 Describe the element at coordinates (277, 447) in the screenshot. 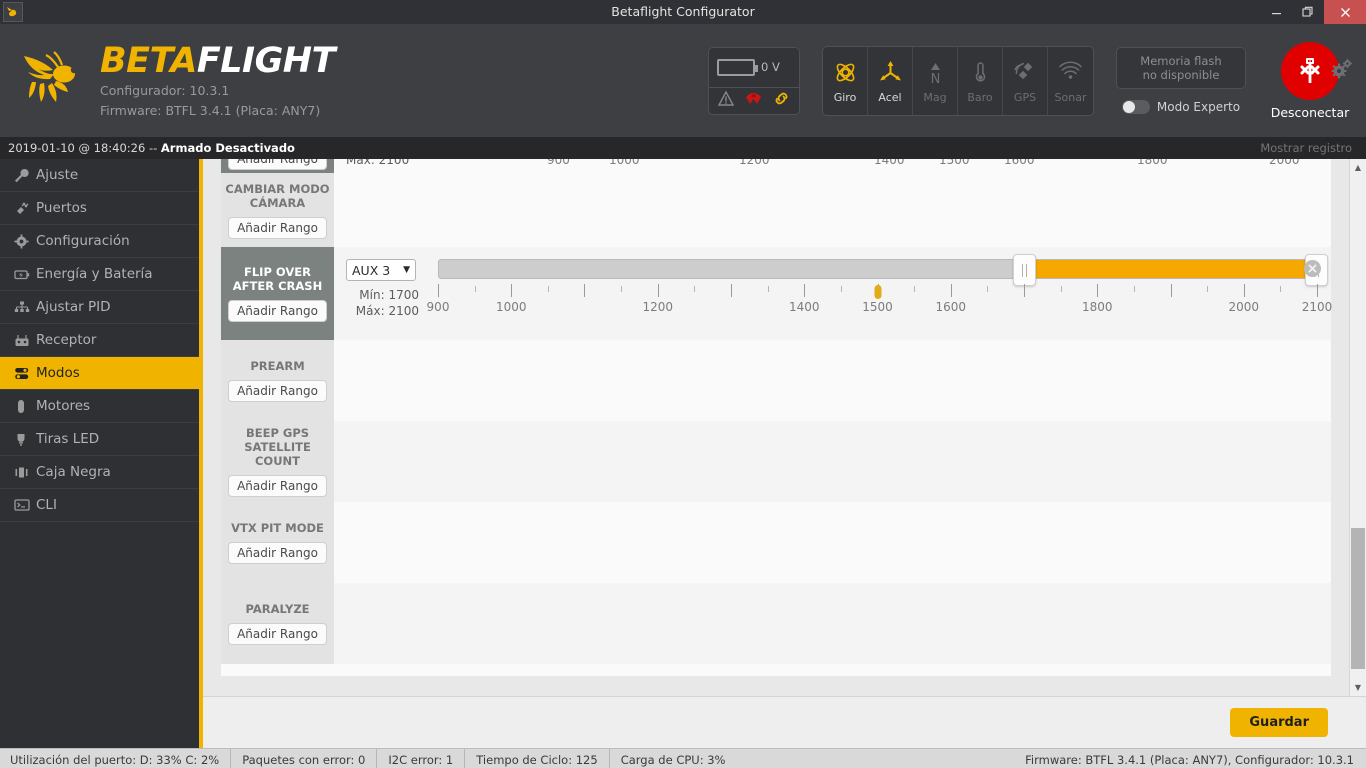

I see `mode-label: BEEP GPS SATELLITE COUNT` at that location.